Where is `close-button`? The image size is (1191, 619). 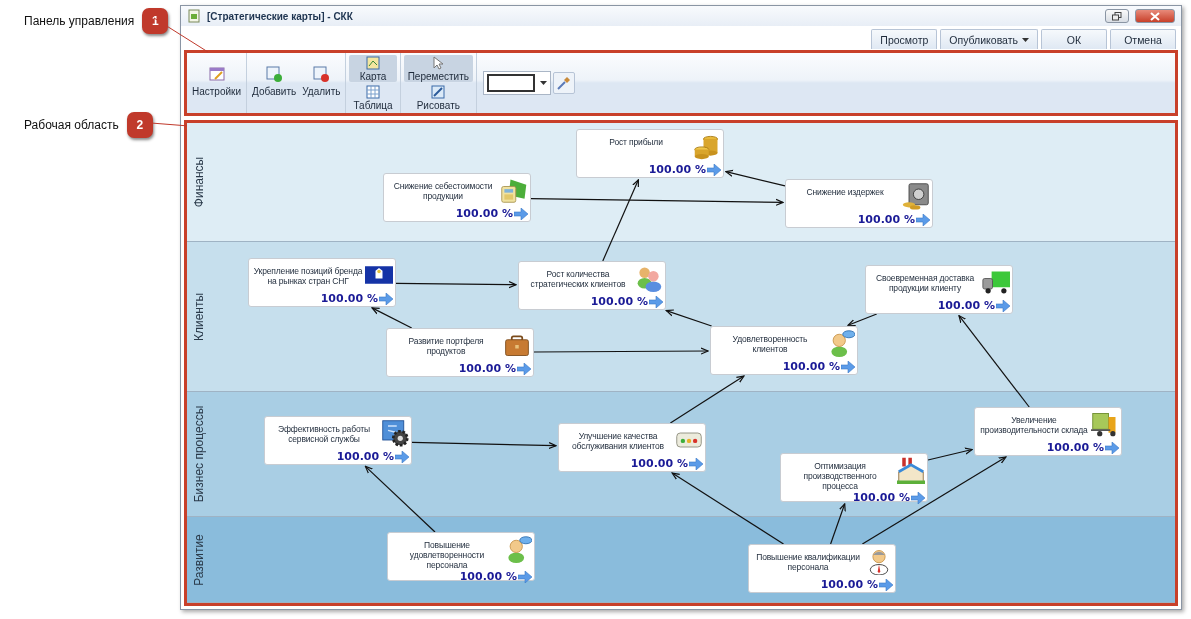
close-button is located at coordinates (1155, 16).